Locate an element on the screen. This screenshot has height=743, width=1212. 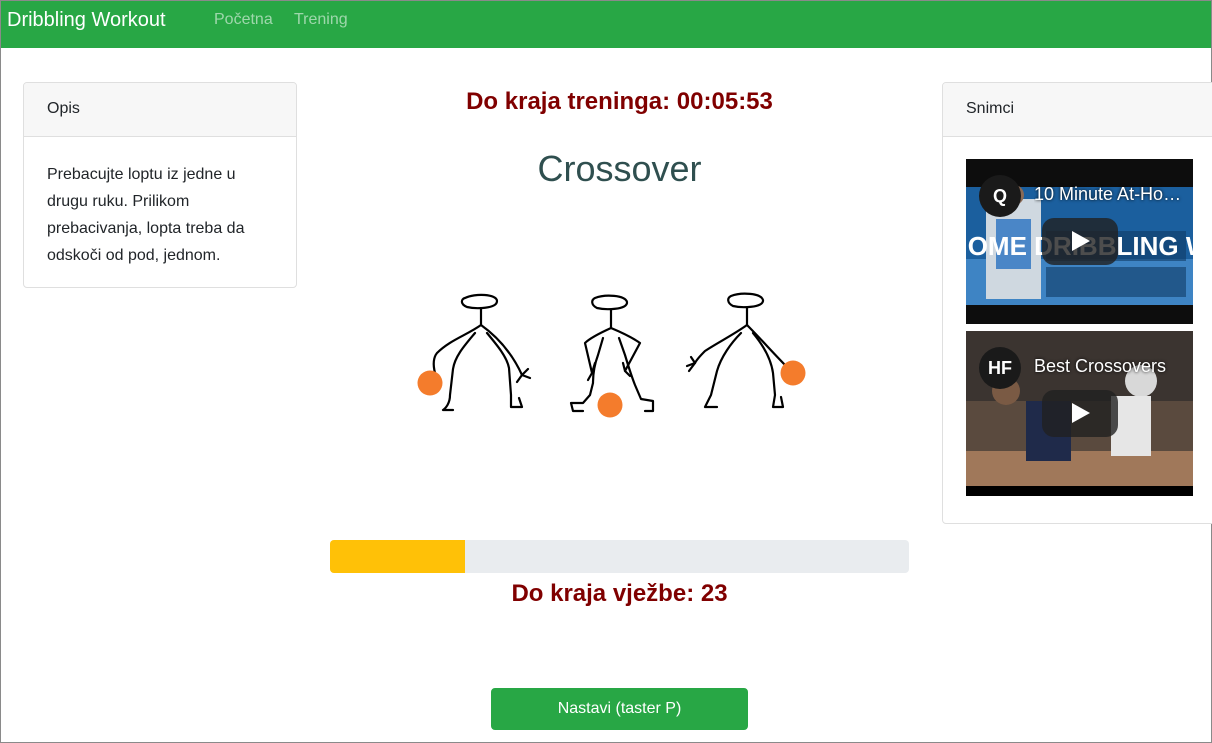
exercise-progress-fill is located at coordinates (397, 556).